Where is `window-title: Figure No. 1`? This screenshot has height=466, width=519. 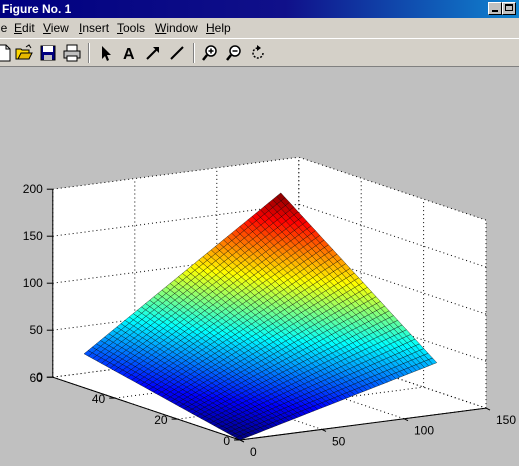
window-title: Figure No. 1 is located at coordinates (37, 9).